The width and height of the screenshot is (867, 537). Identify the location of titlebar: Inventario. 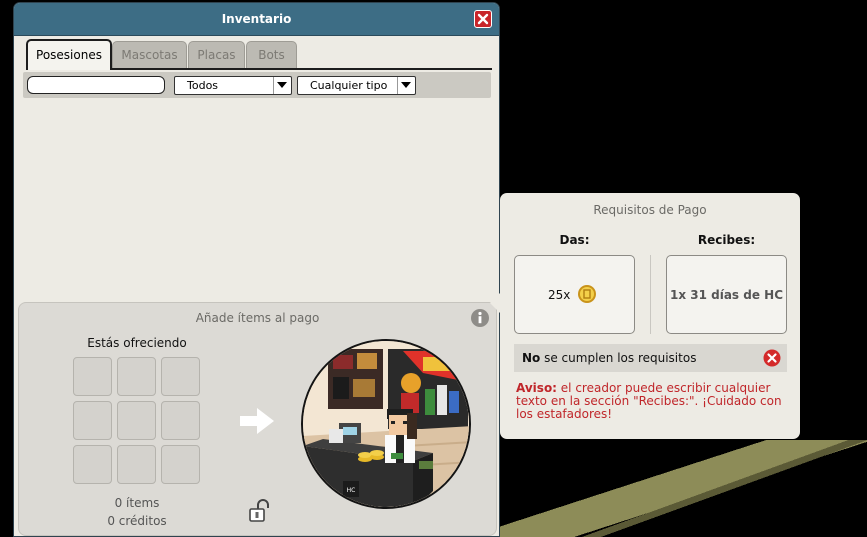
(256, 19).